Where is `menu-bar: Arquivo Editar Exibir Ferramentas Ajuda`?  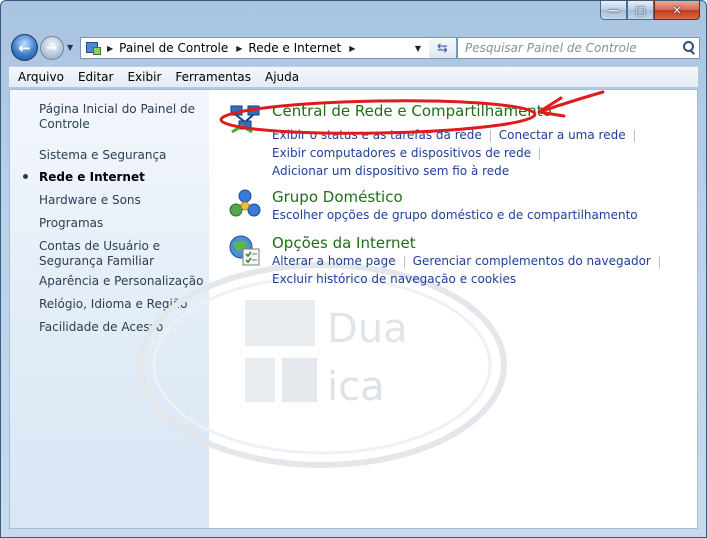
menu-bar: Arquivo Editar Exibir Ferramentas Ajuda is located at coordinates (353, 77).